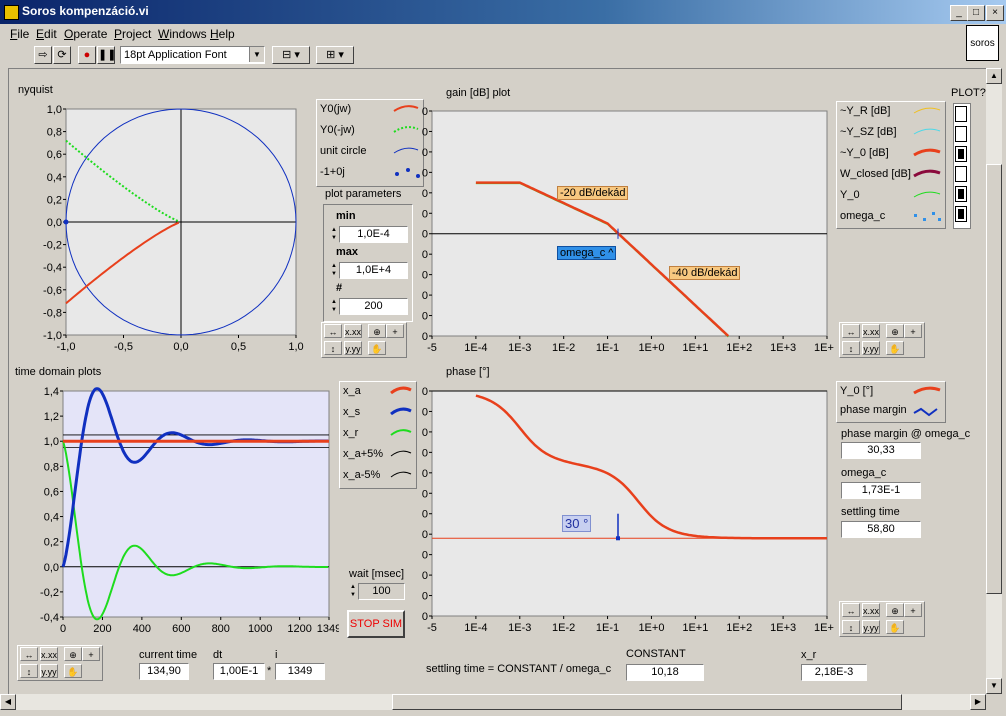  Describe the element at coordinates (8, 702) in the screenshot. I see `scroll-left-icon: ◀` at that location.